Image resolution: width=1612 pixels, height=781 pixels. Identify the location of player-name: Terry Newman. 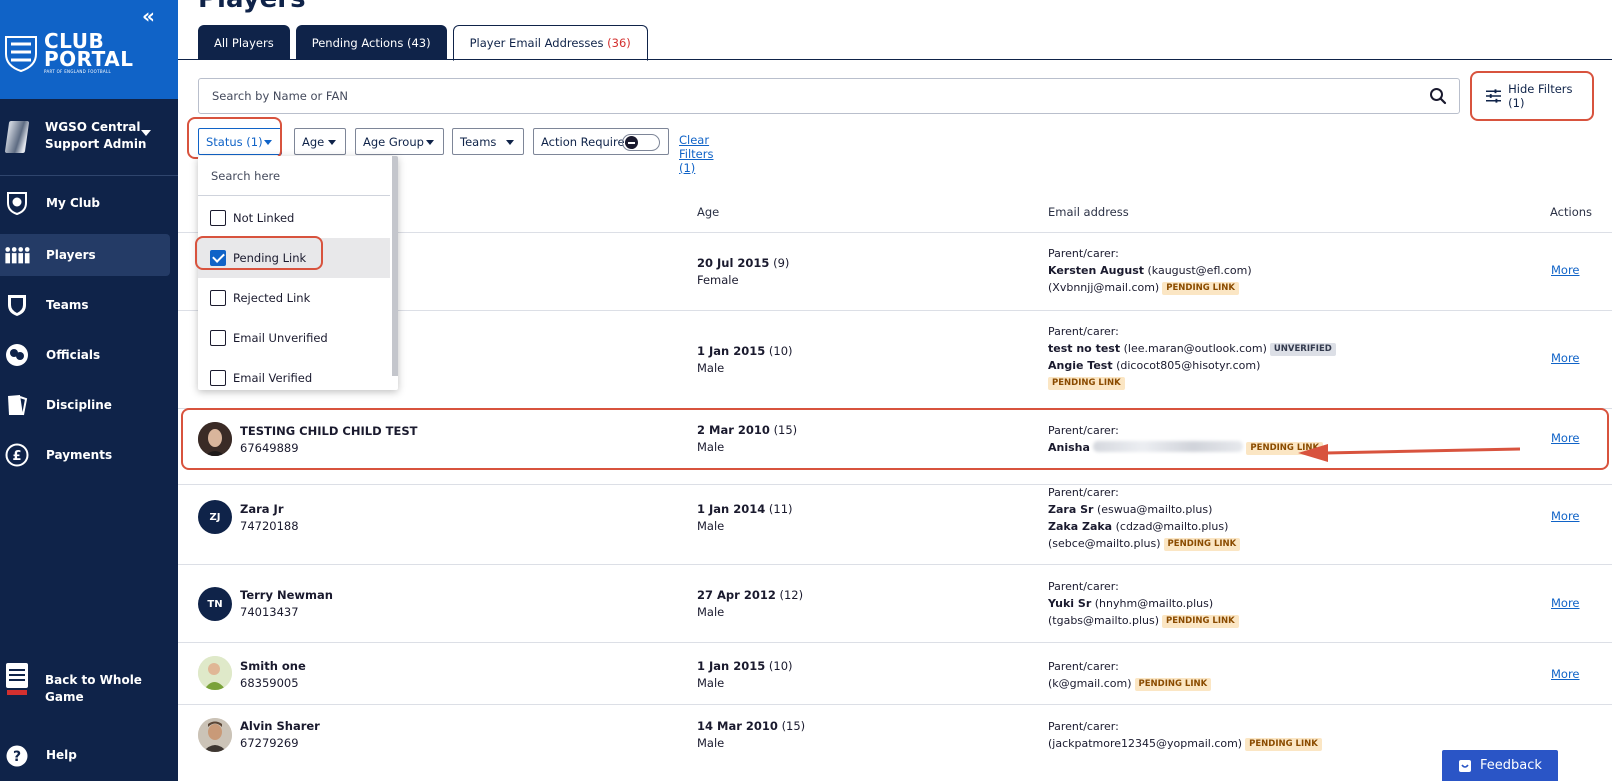
(286, 595).